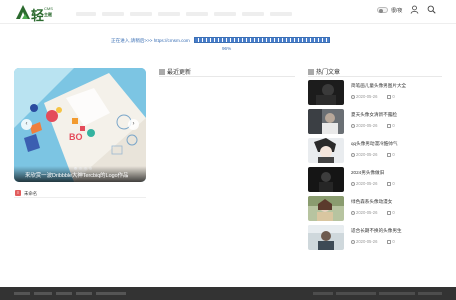 This screenshot has width=456, height=300. I want to click on dark-mode-toggle, so click(382, 10).